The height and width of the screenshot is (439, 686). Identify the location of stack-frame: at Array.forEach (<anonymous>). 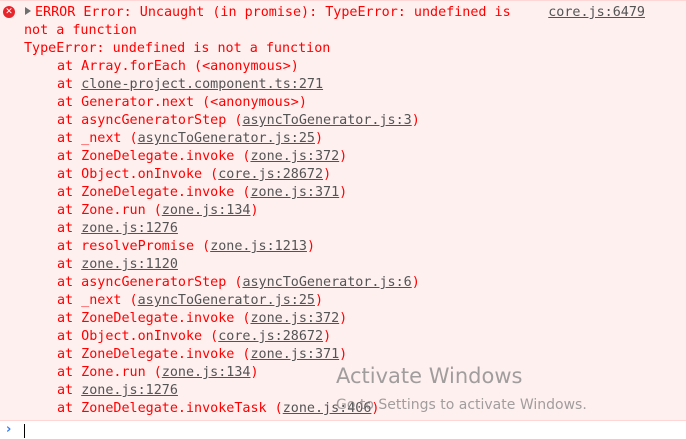
(355, 67).